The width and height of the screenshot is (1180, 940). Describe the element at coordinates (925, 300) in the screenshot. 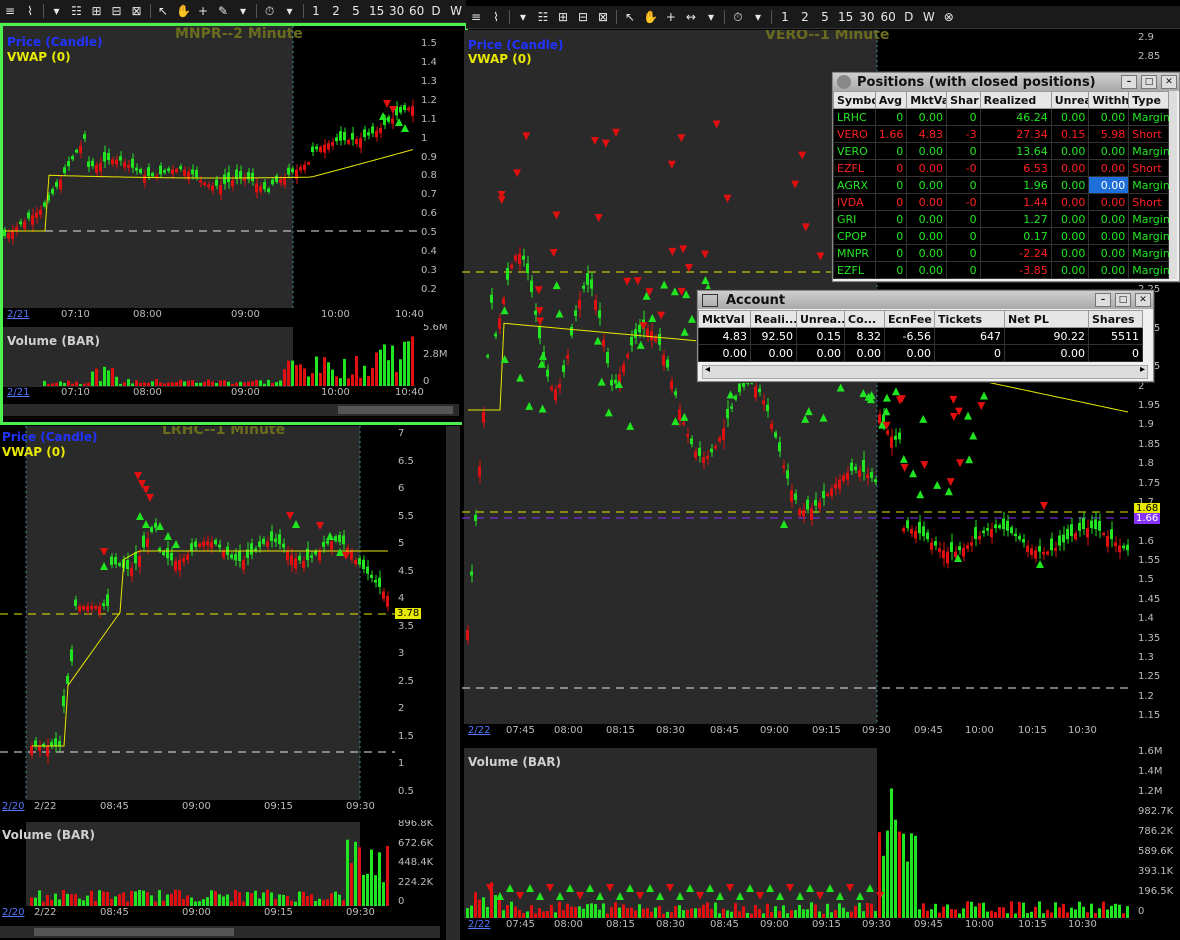

I see `account-titlebar: Account – □ ✕` at that location.